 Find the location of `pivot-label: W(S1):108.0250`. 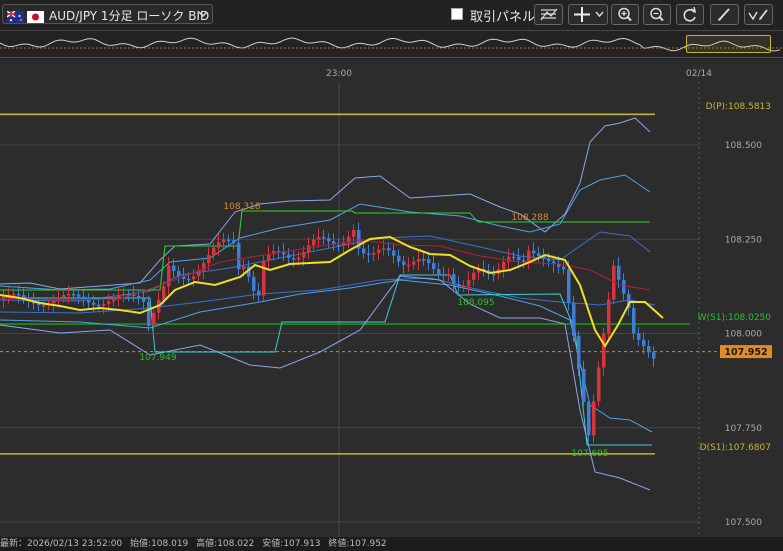

pivot-label: W(S1):108.0250 is located at coordinates (735, 318).